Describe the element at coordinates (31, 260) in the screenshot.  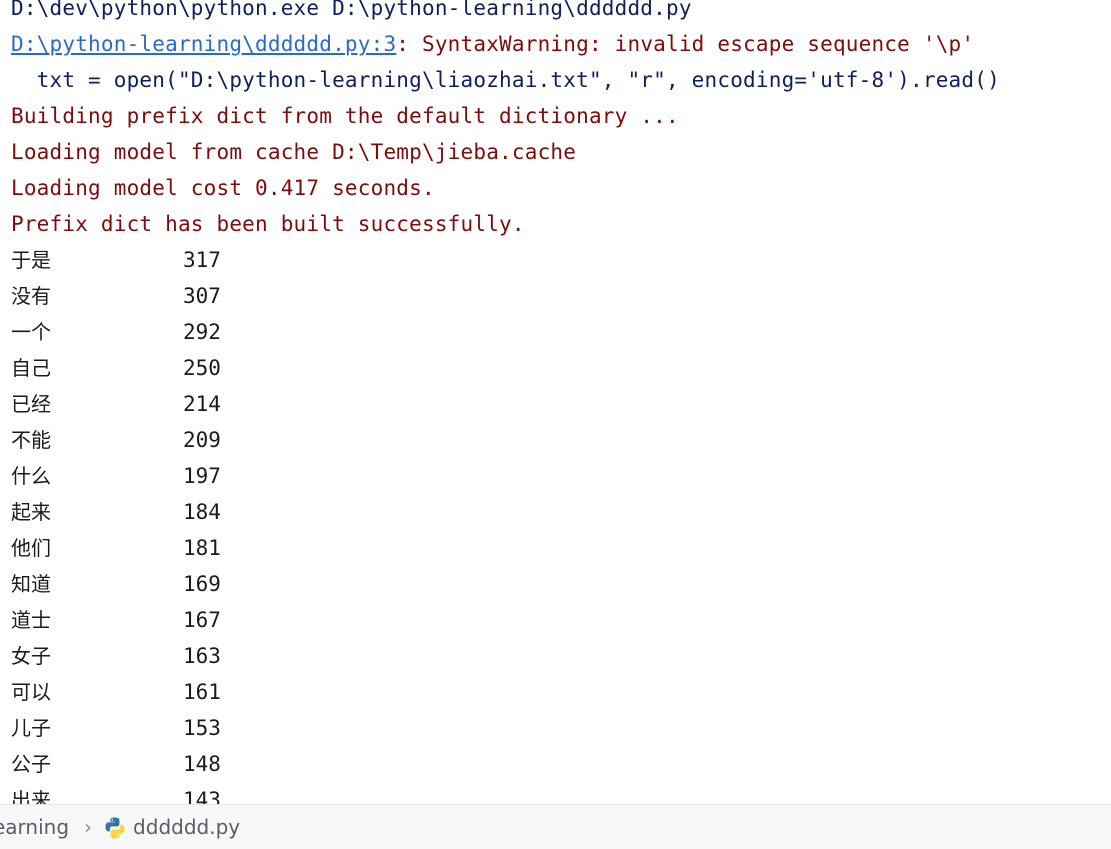
I see `word-text: 于是` at that location.